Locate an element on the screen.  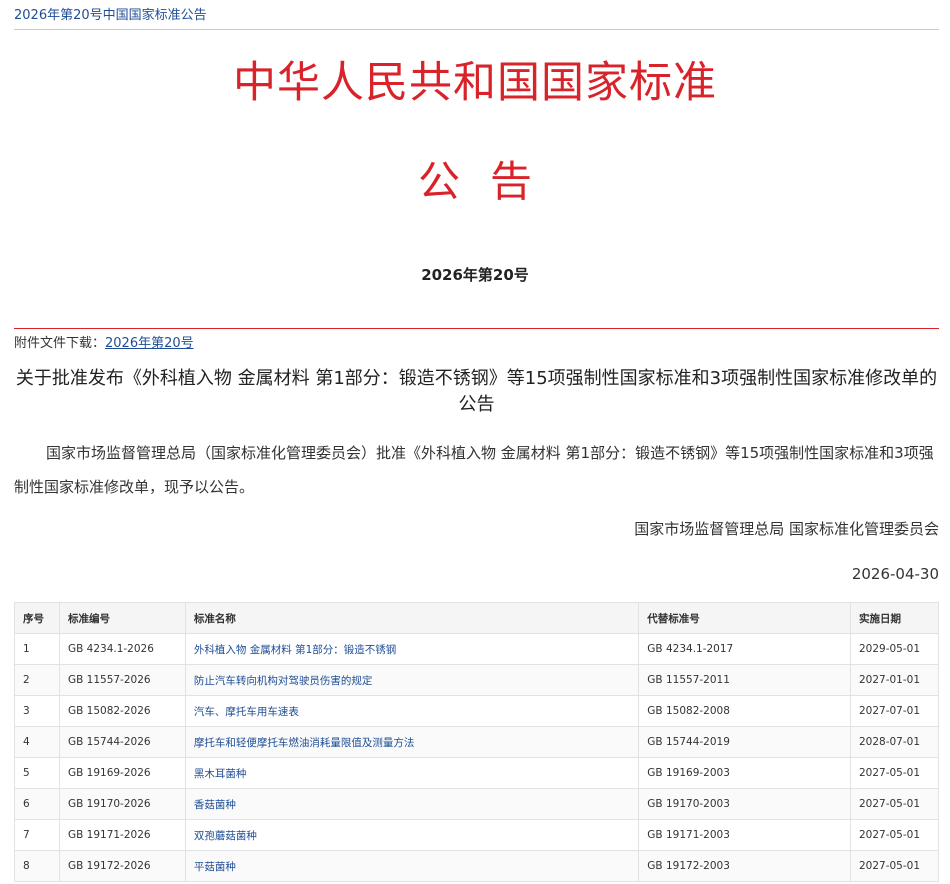
column-header-standard-name: 标准名称 is located at coordinates (412, 618).